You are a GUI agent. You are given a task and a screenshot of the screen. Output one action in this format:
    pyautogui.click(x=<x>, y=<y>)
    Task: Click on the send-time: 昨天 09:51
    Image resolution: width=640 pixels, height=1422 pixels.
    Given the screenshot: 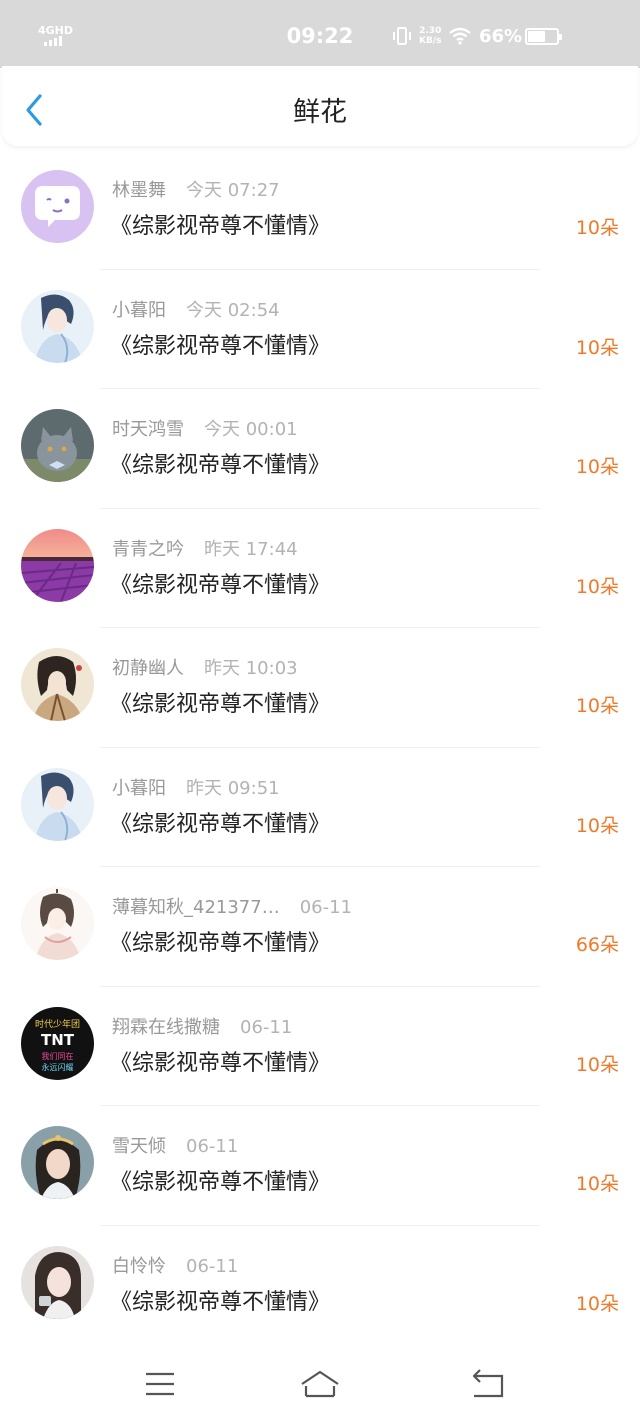 What is the action you would take?
    pyautogui.click(x=233, y=788)
    